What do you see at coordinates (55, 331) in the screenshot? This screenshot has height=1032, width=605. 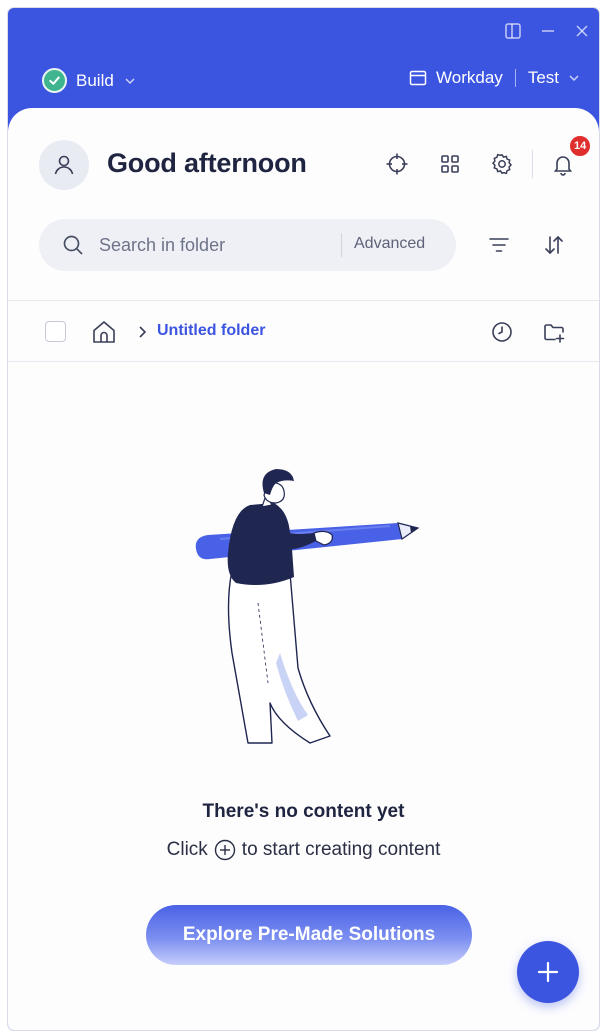 I see `select-all-checkbox` at bounding box center [55, 331].